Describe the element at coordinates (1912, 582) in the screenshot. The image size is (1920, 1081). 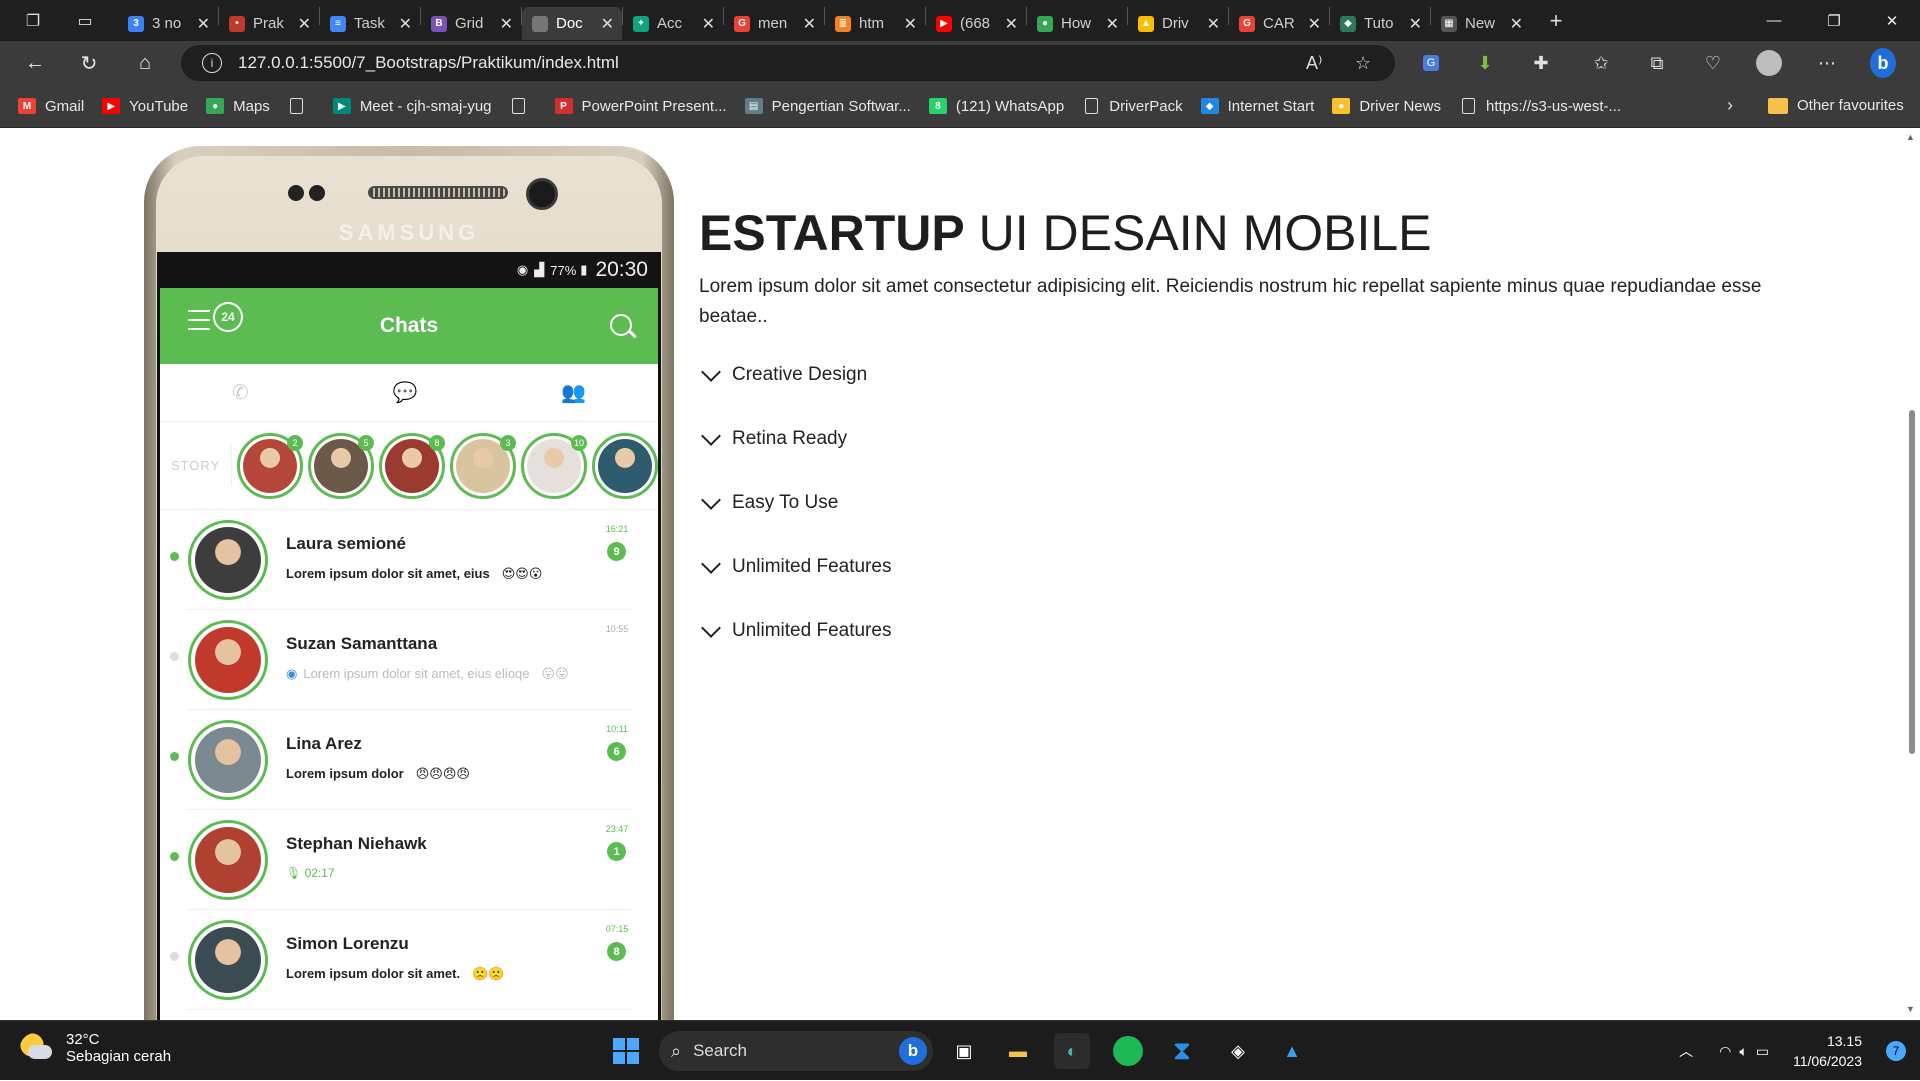
I see `scroll-thumb` at that location.